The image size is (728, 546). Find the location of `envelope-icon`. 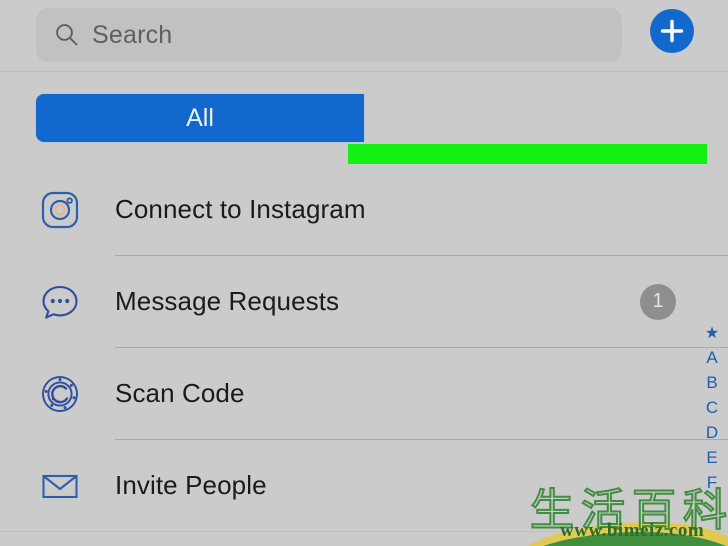

envelope-icon is located at coordinates (60, 486).